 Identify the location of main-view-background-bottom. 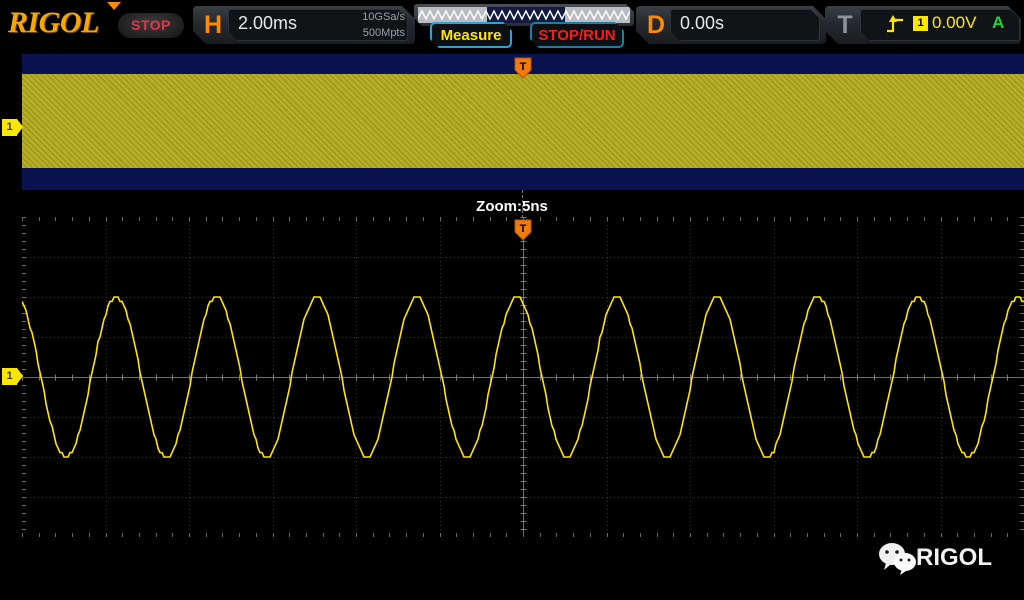
(523, 179).